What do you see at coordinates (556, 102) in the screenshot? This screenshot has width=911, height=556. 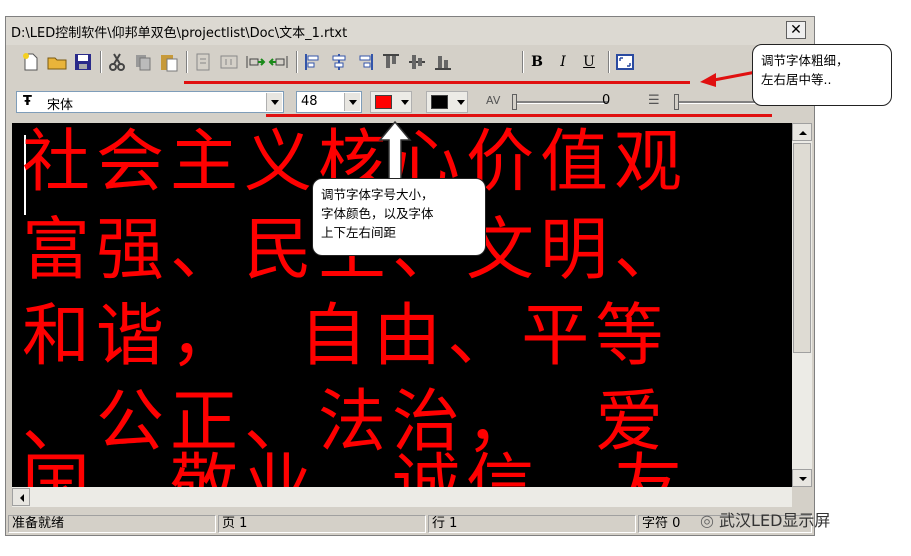 I see `char-spacing-slider: AV 0` at bounding box center [556, 102].